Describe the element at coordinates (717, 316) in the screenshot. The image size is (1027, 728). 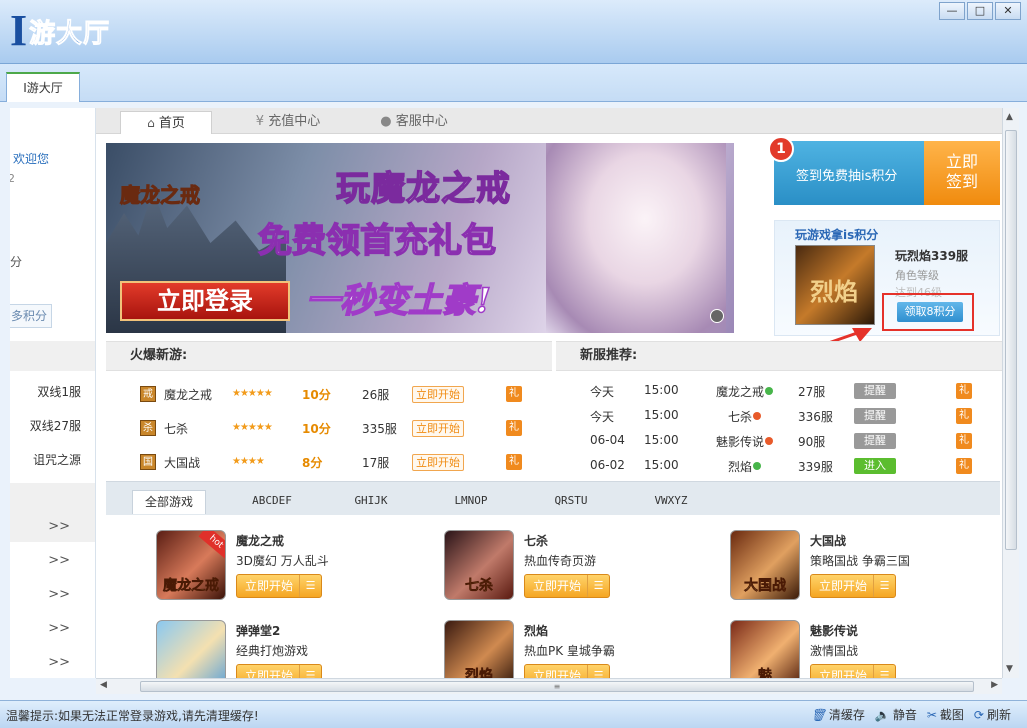
I see `carousel-dot` at that location.